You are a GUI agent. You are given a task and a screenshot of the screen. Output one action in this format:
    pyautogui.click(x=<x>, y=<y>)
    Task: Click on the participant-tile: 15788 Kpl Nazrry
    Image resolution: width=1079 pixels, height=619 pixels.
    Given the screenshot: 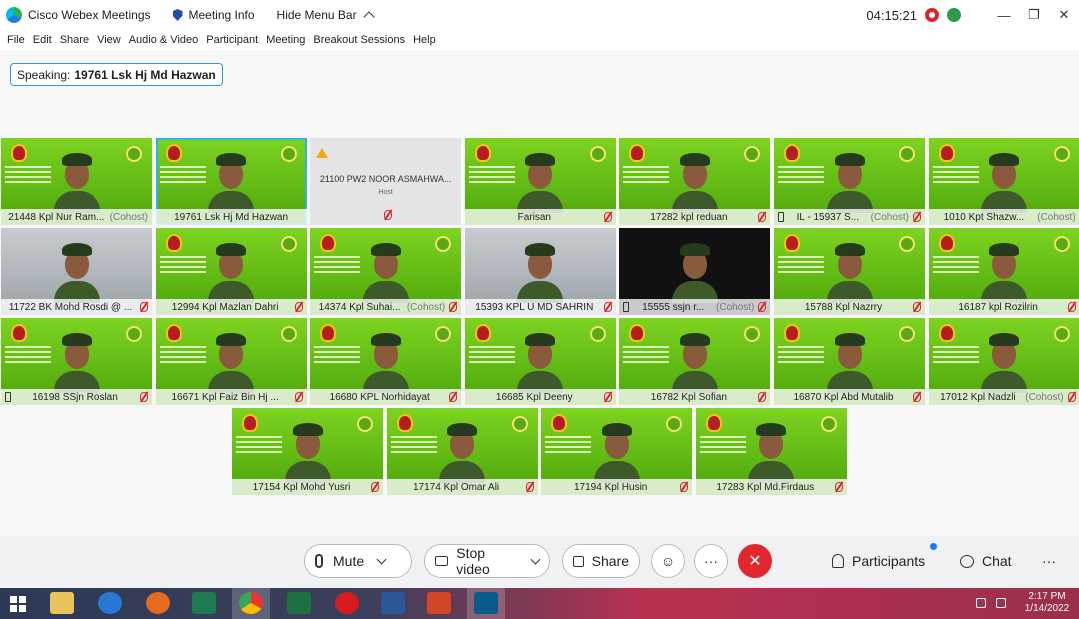 What is the action you would take?
    pyautogui.click(x=849, y=271)
    